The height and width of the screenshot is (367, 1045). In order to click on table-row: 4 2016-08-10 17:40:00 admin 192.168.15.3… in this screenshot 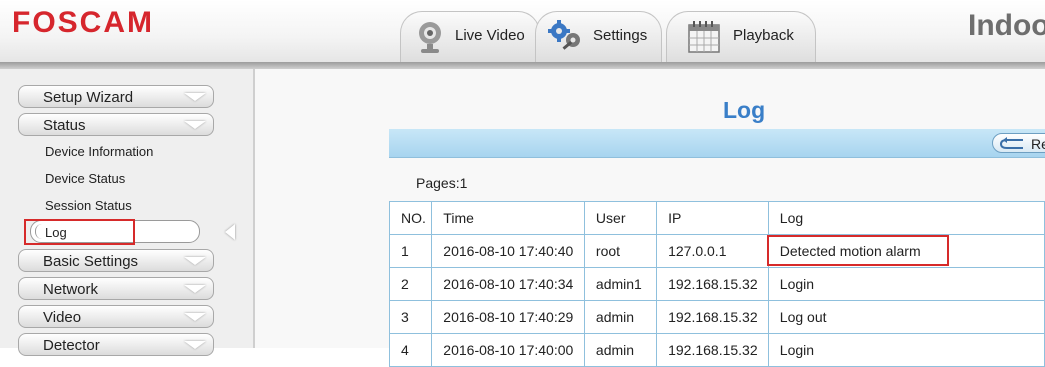, I will do `click(716, 350)`.